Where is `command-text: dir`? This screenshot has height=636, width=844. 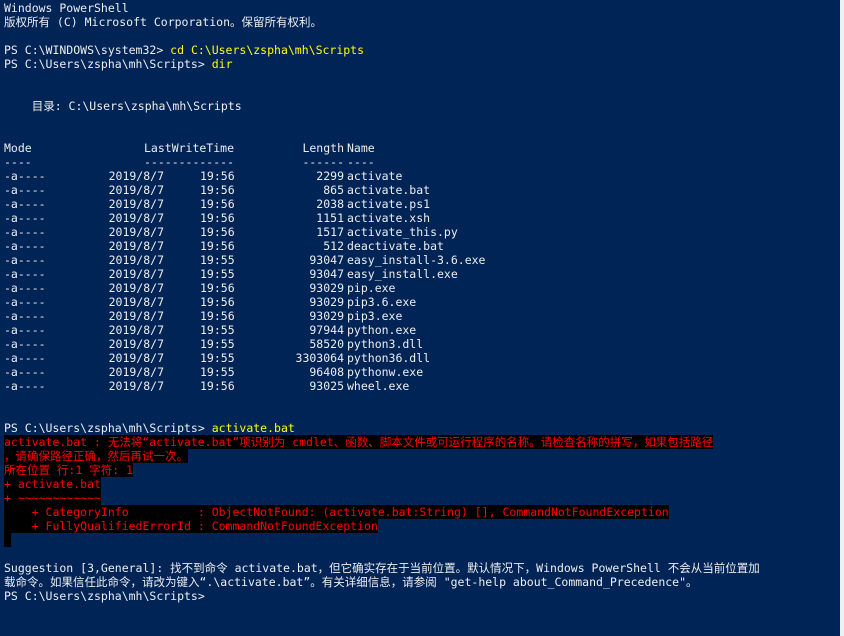
command-text: dir is located at coordinates (222, 64).